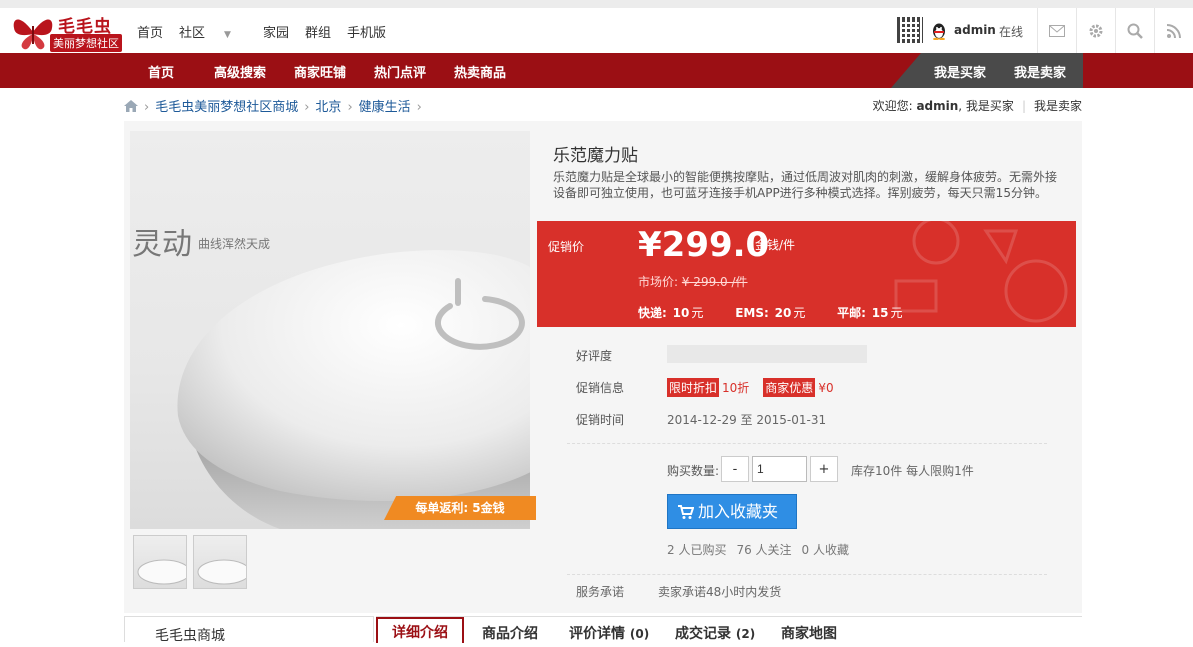 The image size is (1193, 647). Describe the element at coordinates (686, 512) in the screenshot. I see `cart-icon` at that location.